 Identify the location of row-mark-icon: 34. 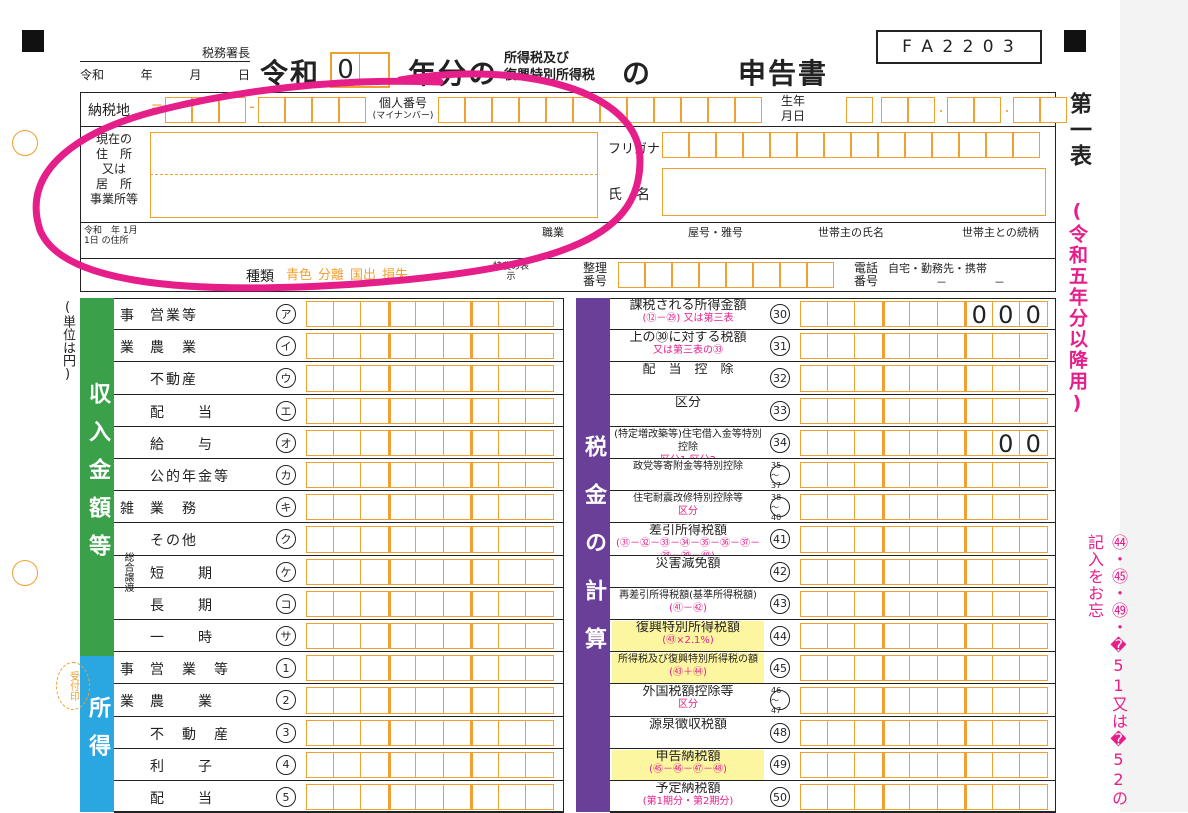
(780, 442).